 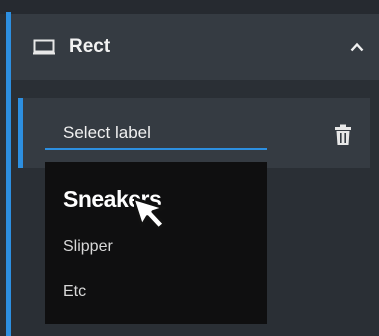 I want to click on label-row-accent, so click(x=20, y=133).